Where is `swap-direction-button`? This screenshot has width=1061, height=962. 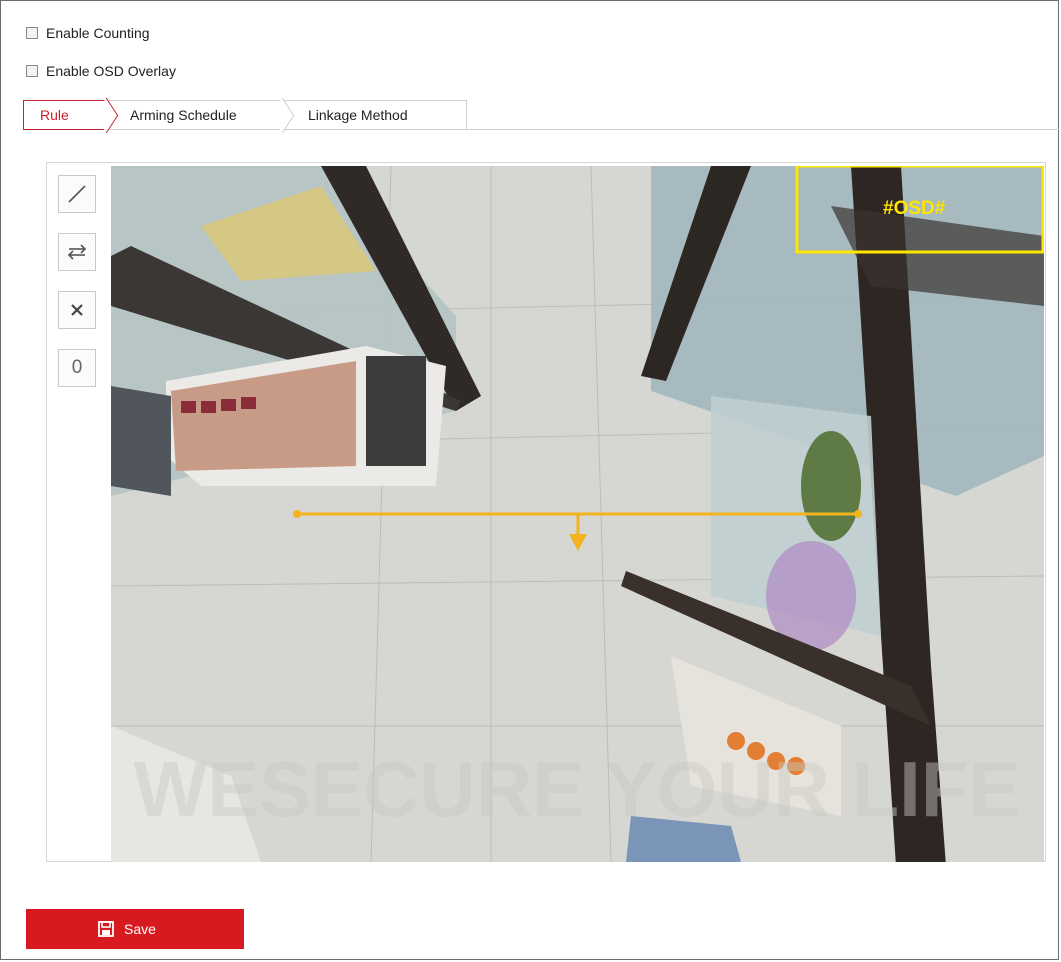
swap-direction-button is located at coordinates (77, 252).